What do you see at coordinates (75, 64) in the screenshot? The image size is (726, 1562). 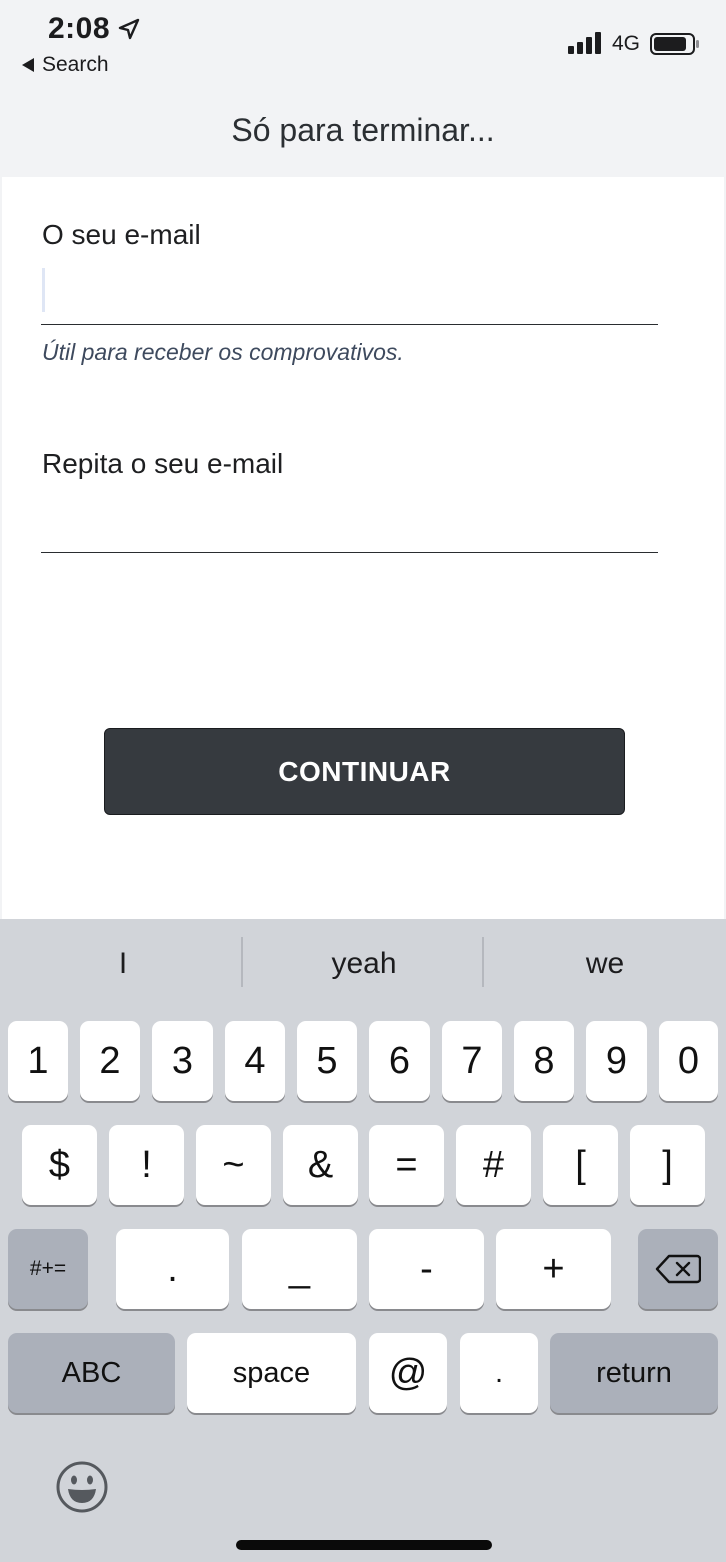 I see `back-label: Search` at bounding box center [75, 64].